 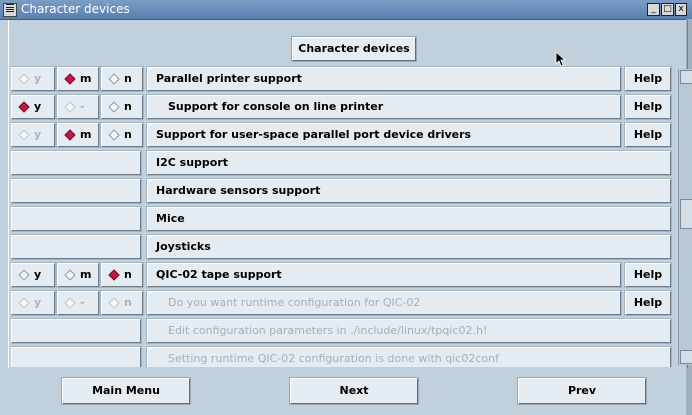 I want to click on minimize-button: _, so click(x=653, y=9).